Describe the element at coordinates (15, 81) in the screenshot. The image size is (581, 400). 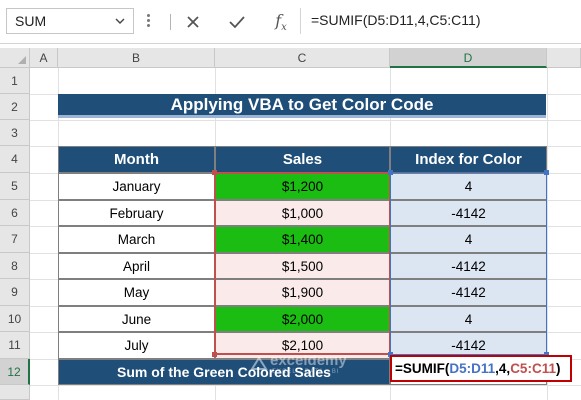
I see `row-header-1: 1` at that location.